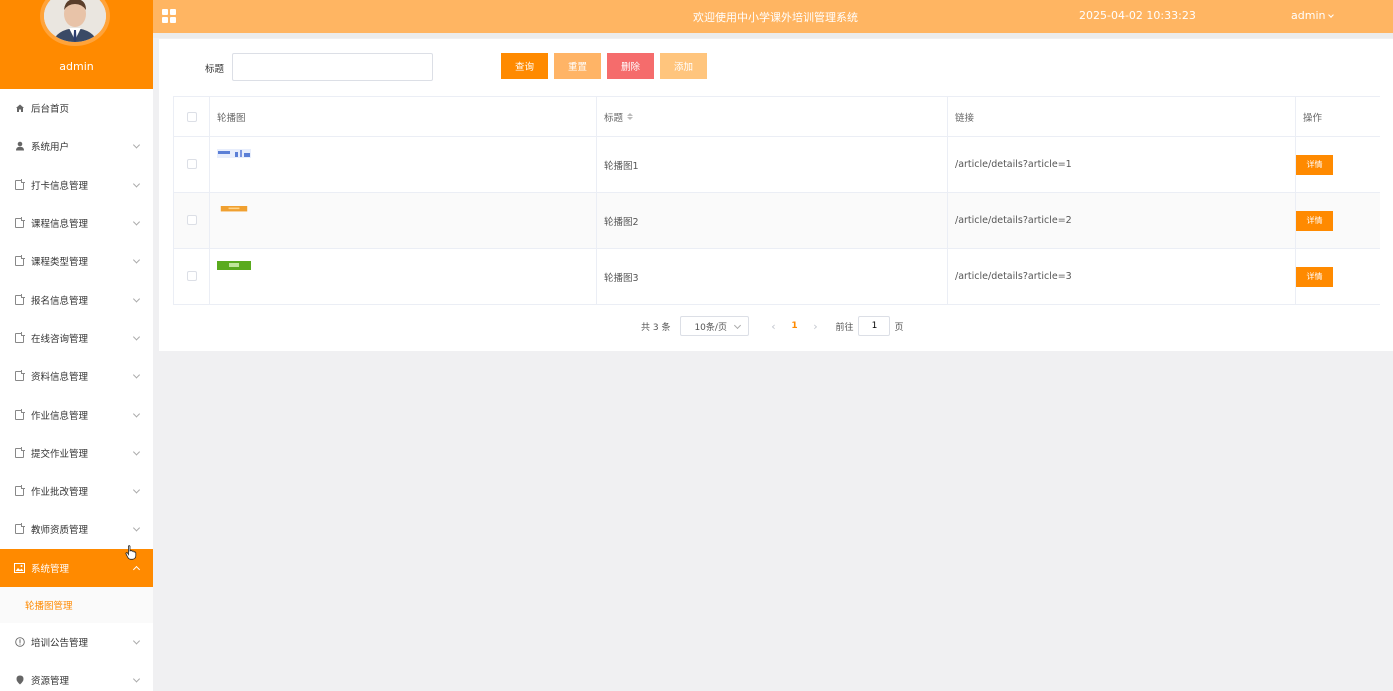  Describe the element at coordinates (19, 642) in the screenshot. I see `info-icon` at that location.